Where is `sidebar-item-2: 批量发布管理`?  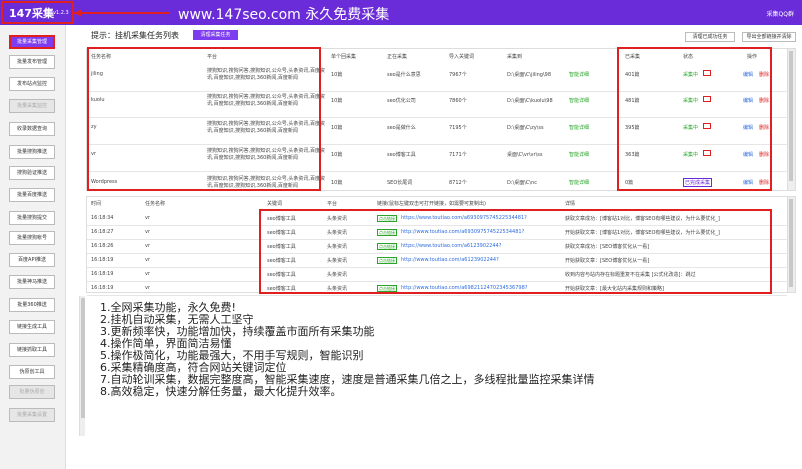
sidebar-item-2: 批量发布管理 is located at coordinates (32, 62).